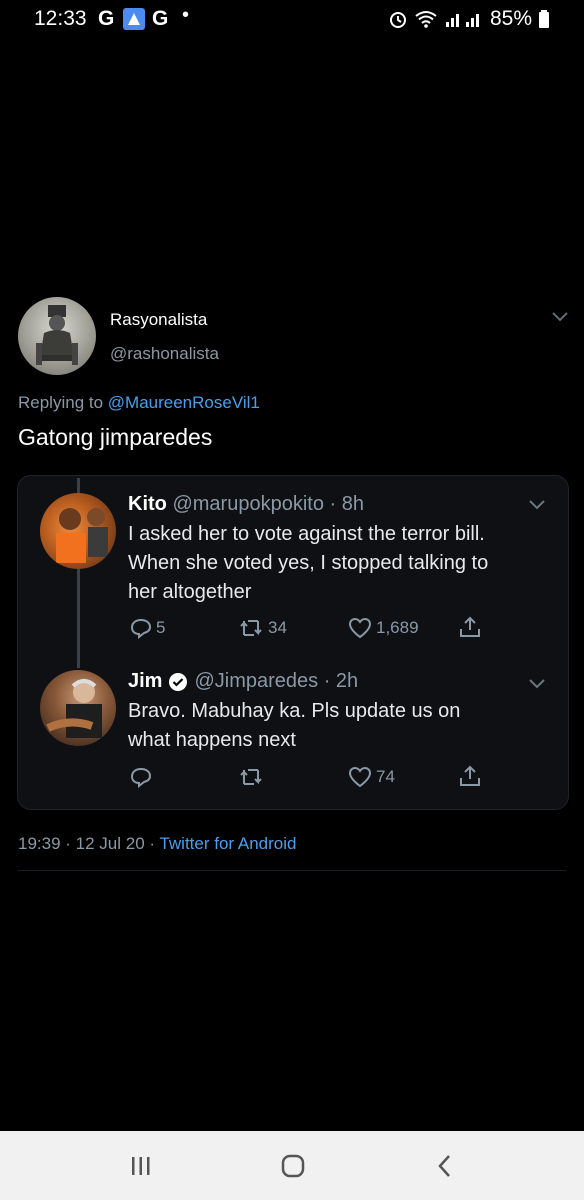  I want to click on kito-text-line: her altogether, so click(190, 592).